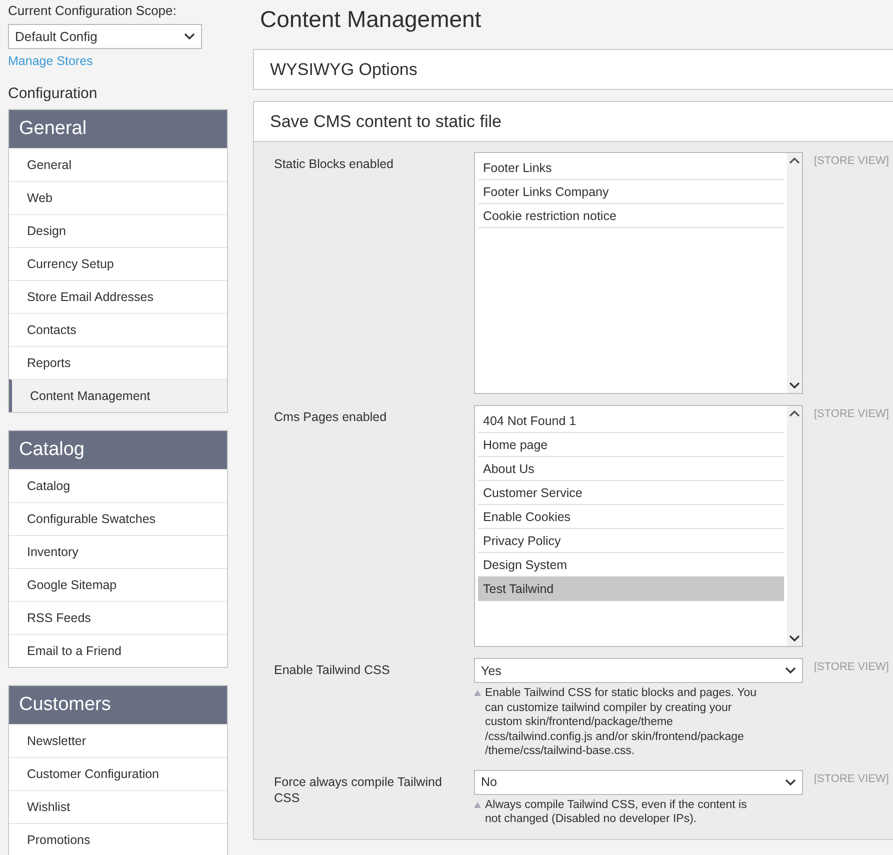 This screenshot has height=855, width=893. Describe the element at coordinates (118, 617) in the screenshot. I see `sidebar-item: RSS Feeds` at that location.